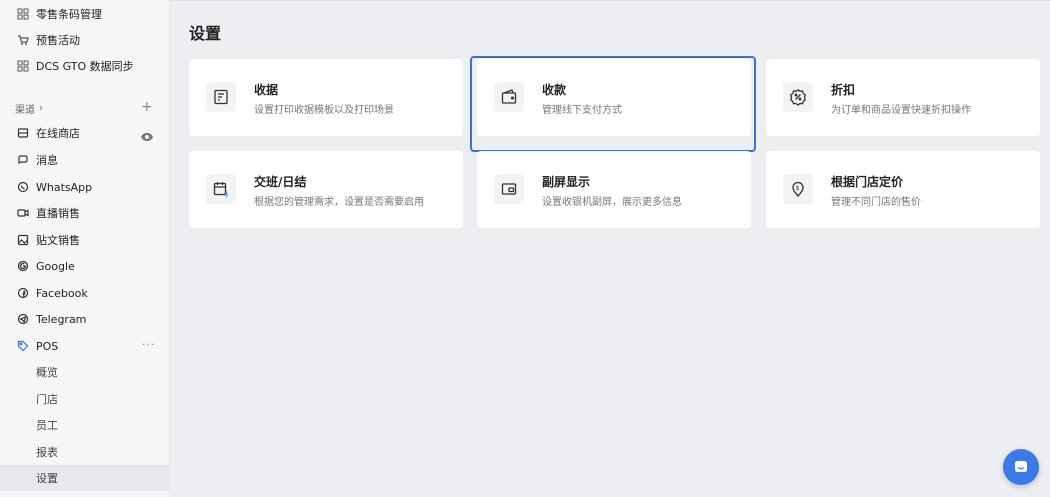  What do you see at coordinates (324, 110) in the screenshot?
I see `card-description: 设置打印收据模板以及打印场景` at bounding box center [324, 110].